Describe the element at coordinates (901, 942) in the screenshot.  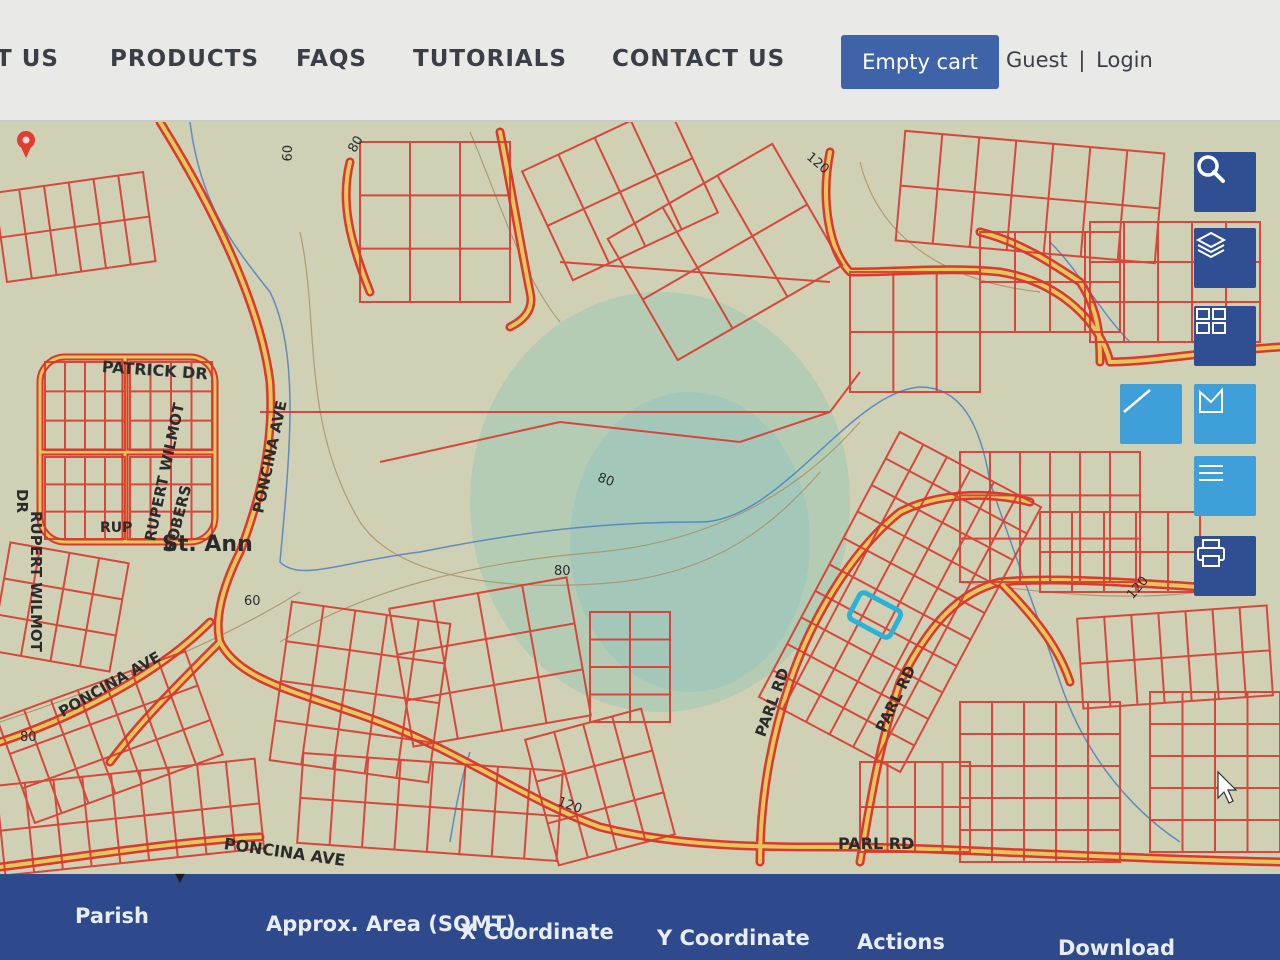
I see `column-header-actions: Actions` at that location.